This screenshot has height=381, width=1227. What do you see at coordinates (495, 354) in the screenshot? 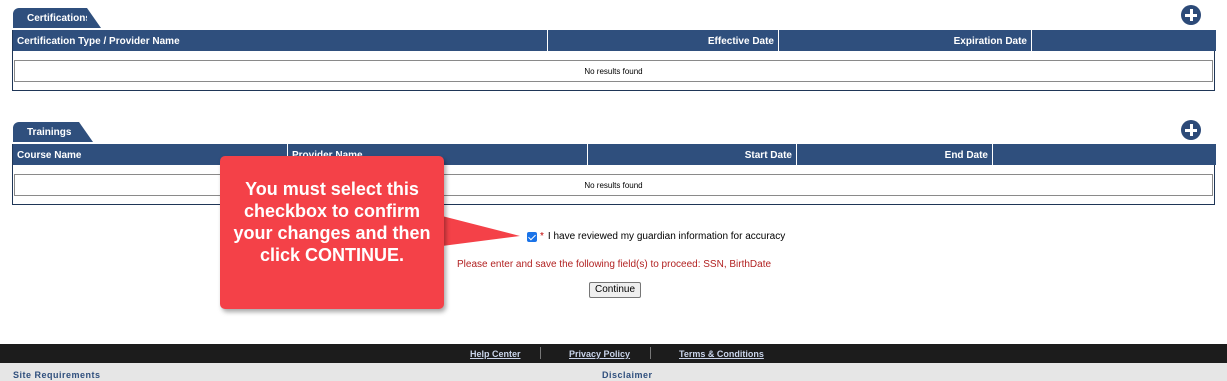
I see `help-center-link: Help Center` at bounding box center [495, 354].